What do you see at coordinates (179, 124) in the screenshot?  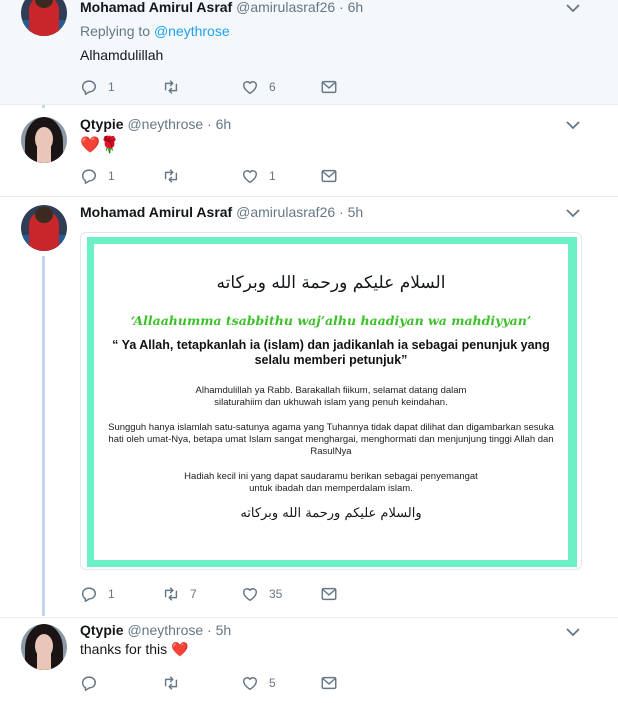 I see `handle-time: @neythrose · 6h` at bounding box center [179, 124].